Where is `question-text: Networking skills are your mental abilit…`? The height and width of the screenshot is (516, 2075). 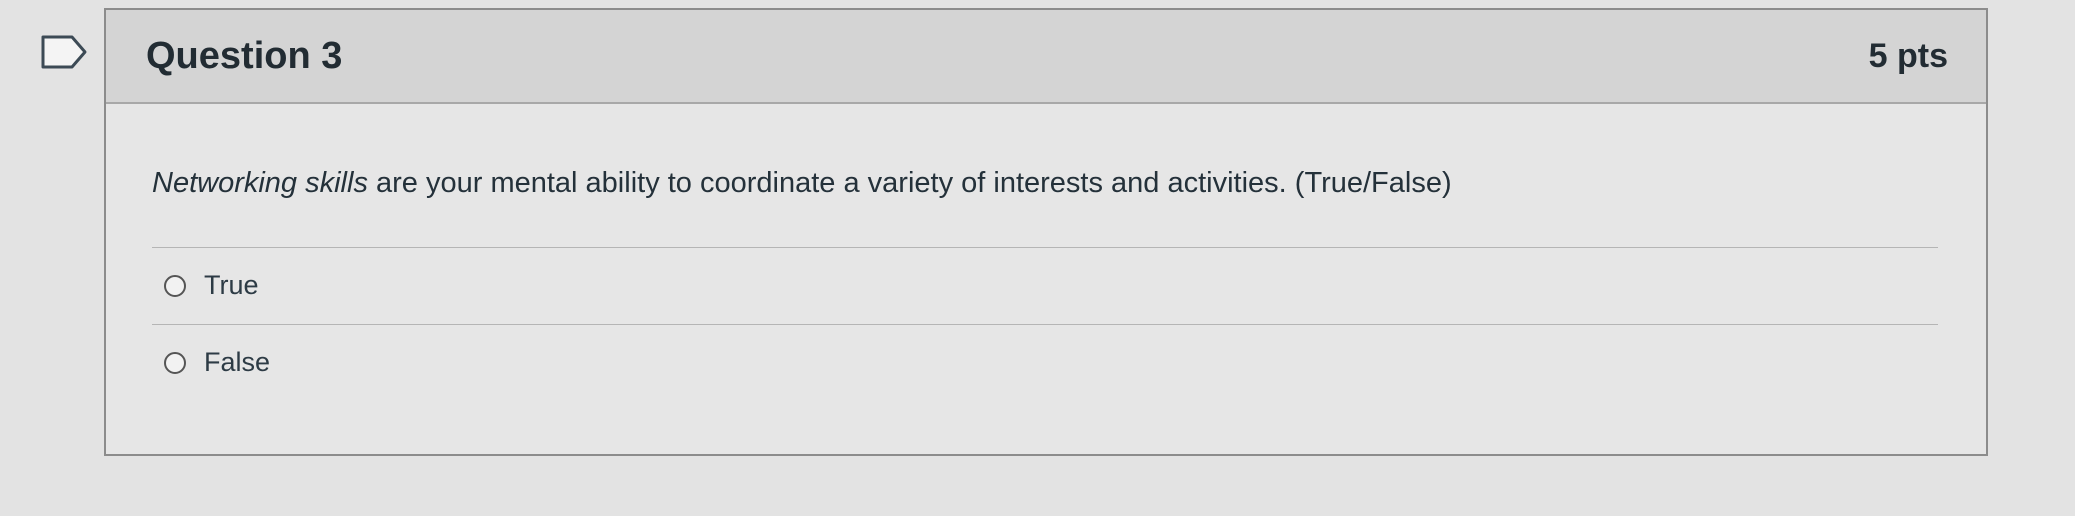
question-text: Networking skills are your mental abilit… is located at coordinates (1045, 183).